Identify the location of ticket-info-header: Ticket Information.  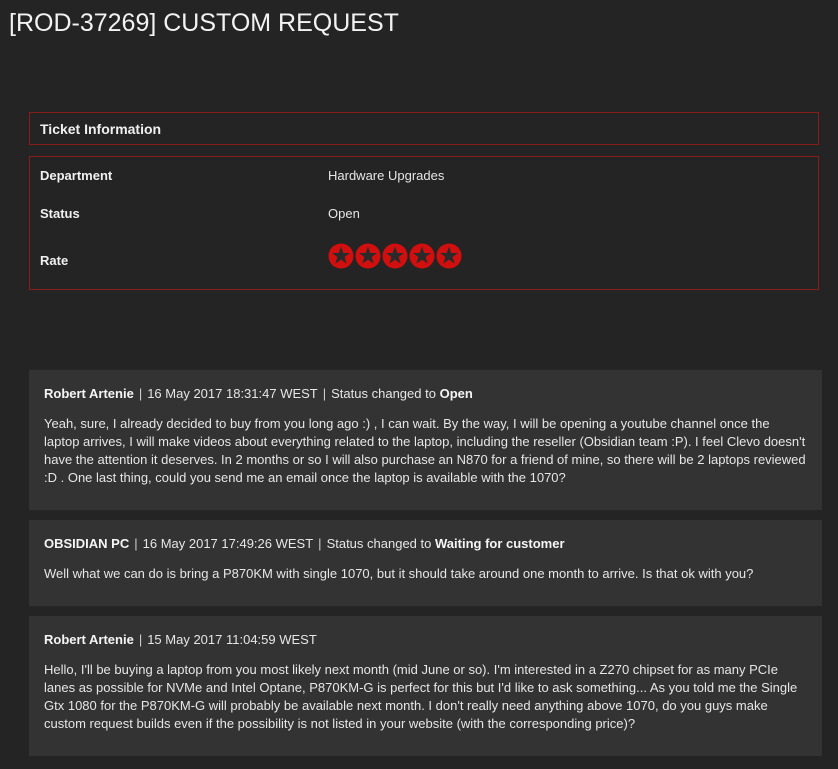
(424, 128).